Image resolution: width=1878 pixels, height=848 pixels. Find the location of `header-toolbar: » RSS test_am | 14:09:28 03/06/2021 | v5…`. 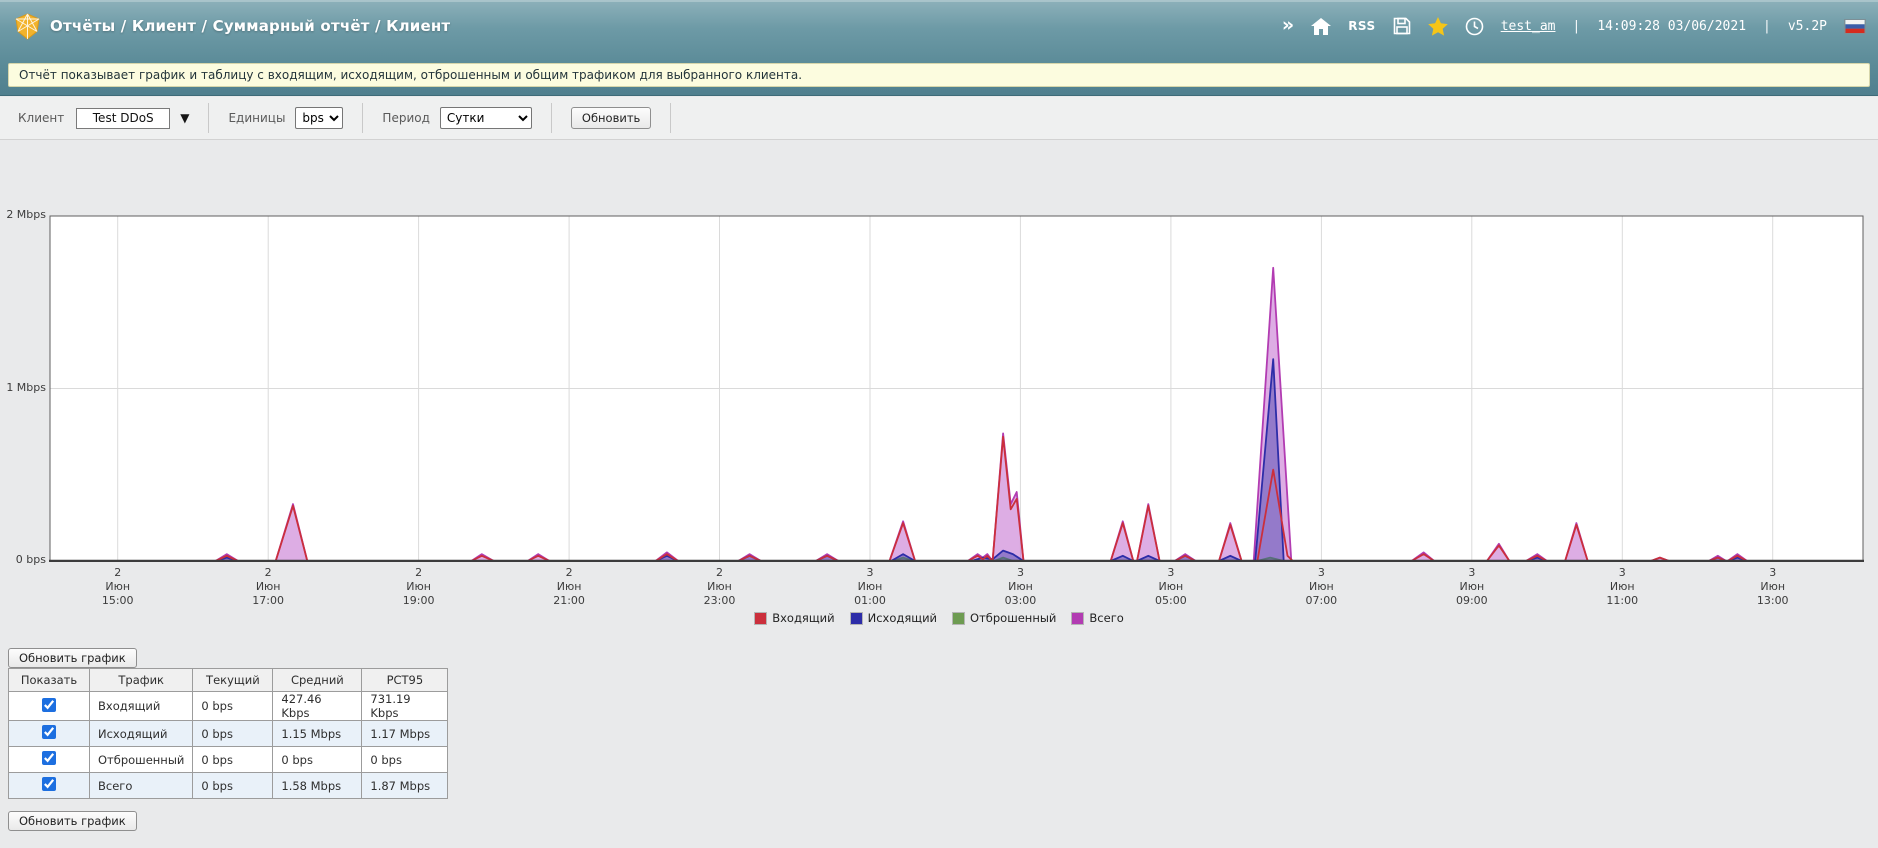

header-toolbar: » RSS test_am | 14:09:28 03/06/2021 | v5… is located at coordinates (1574, 26).